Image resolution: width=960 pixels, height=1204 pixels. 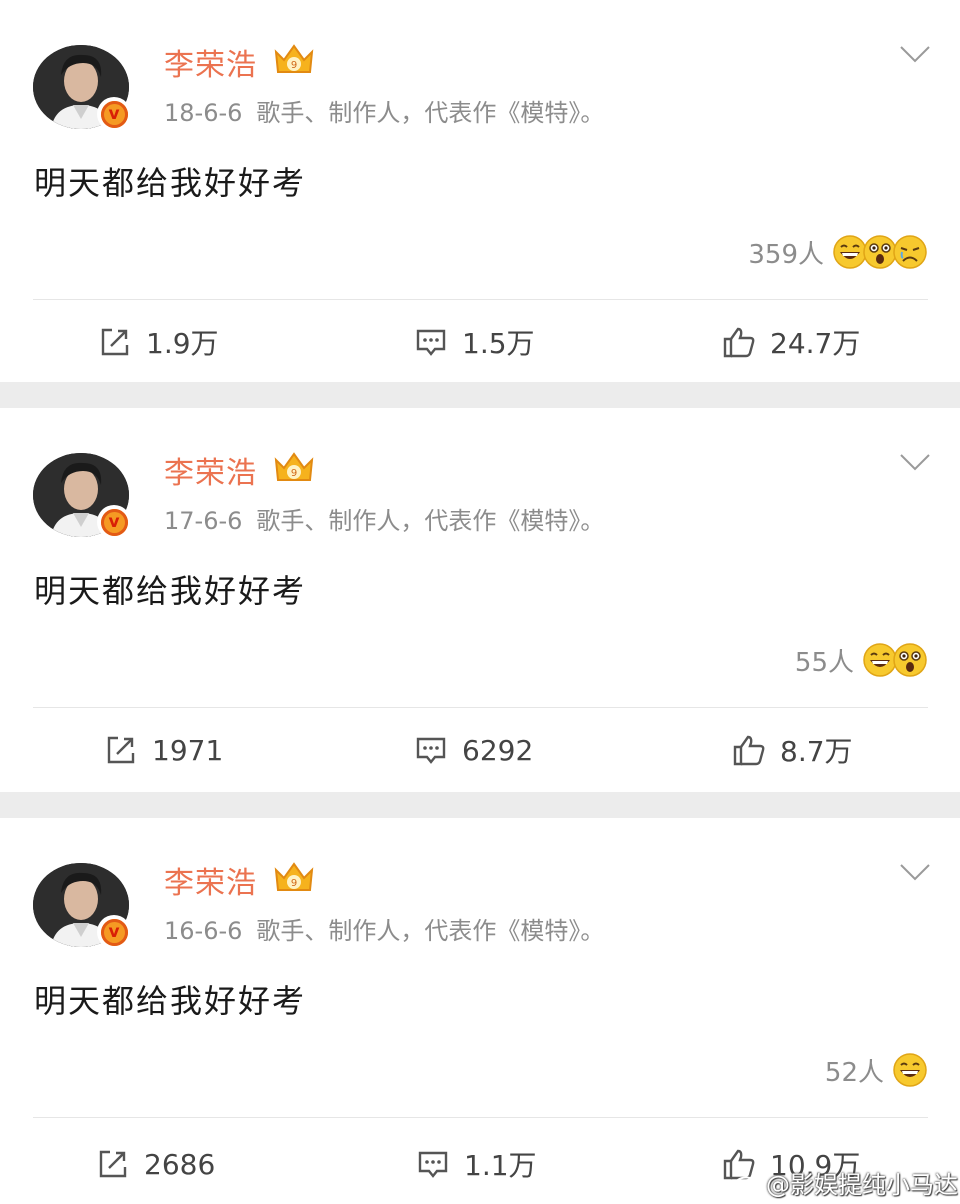 I want to click on post-meta: 18-6-6 歌手、制作人，代表作《模特》。, so click(x=384, y=110).